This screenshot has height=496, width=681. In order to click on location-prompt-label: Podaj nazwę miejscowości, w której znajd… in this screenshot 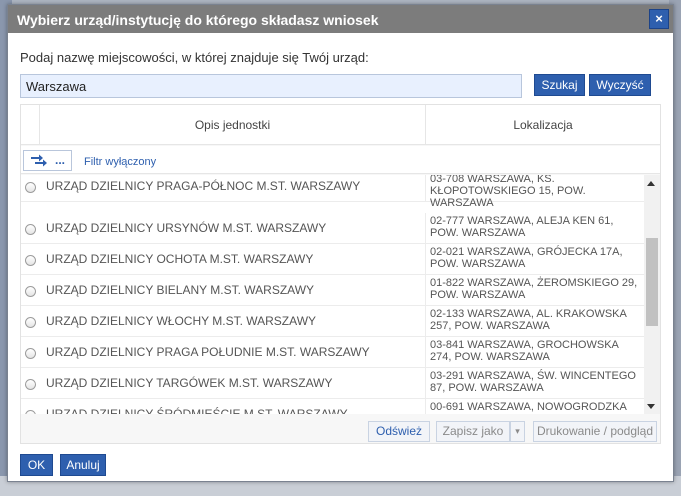, I will do `click(194, 57)`.